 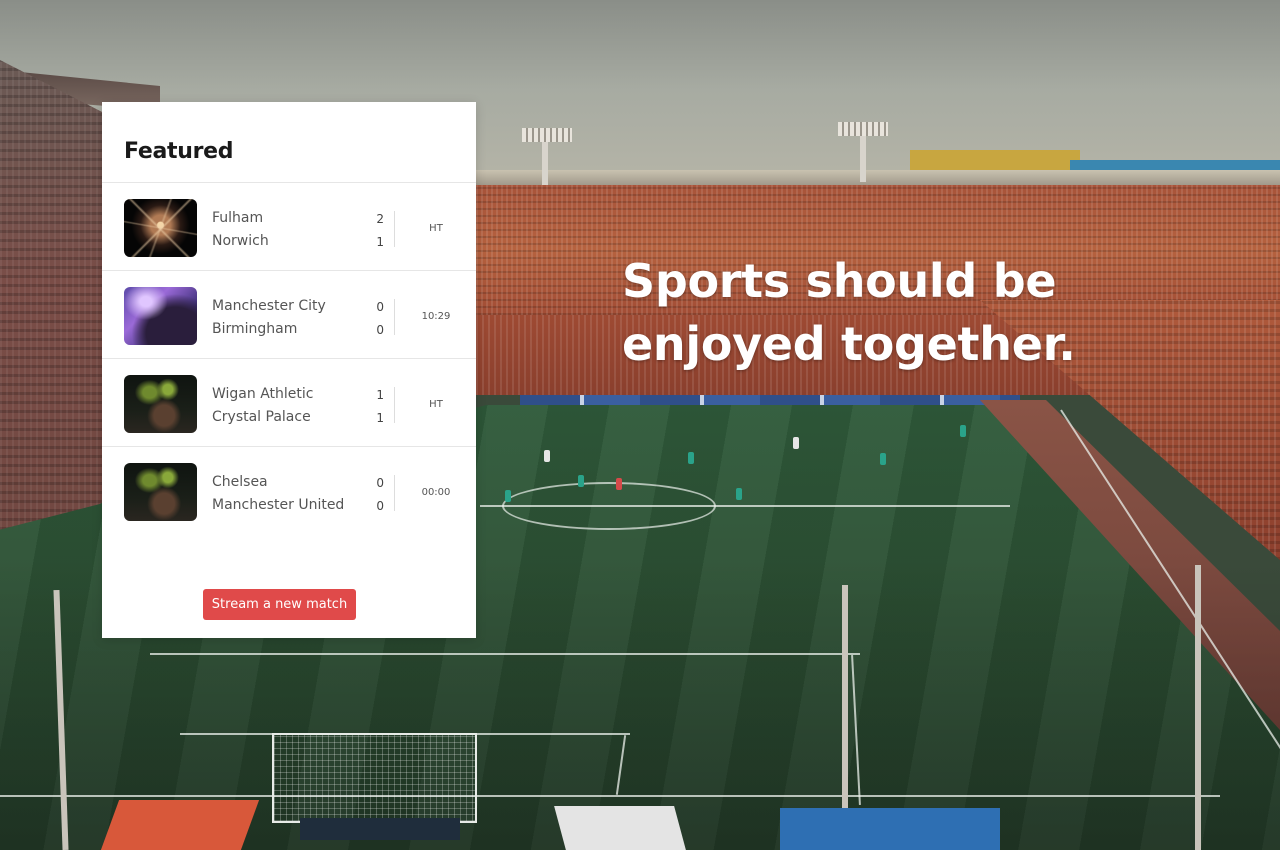 What do you see at coordinates (240, 241) in the screenshot?
I see `away-team: Norwich` at bounding box center [240, 241].